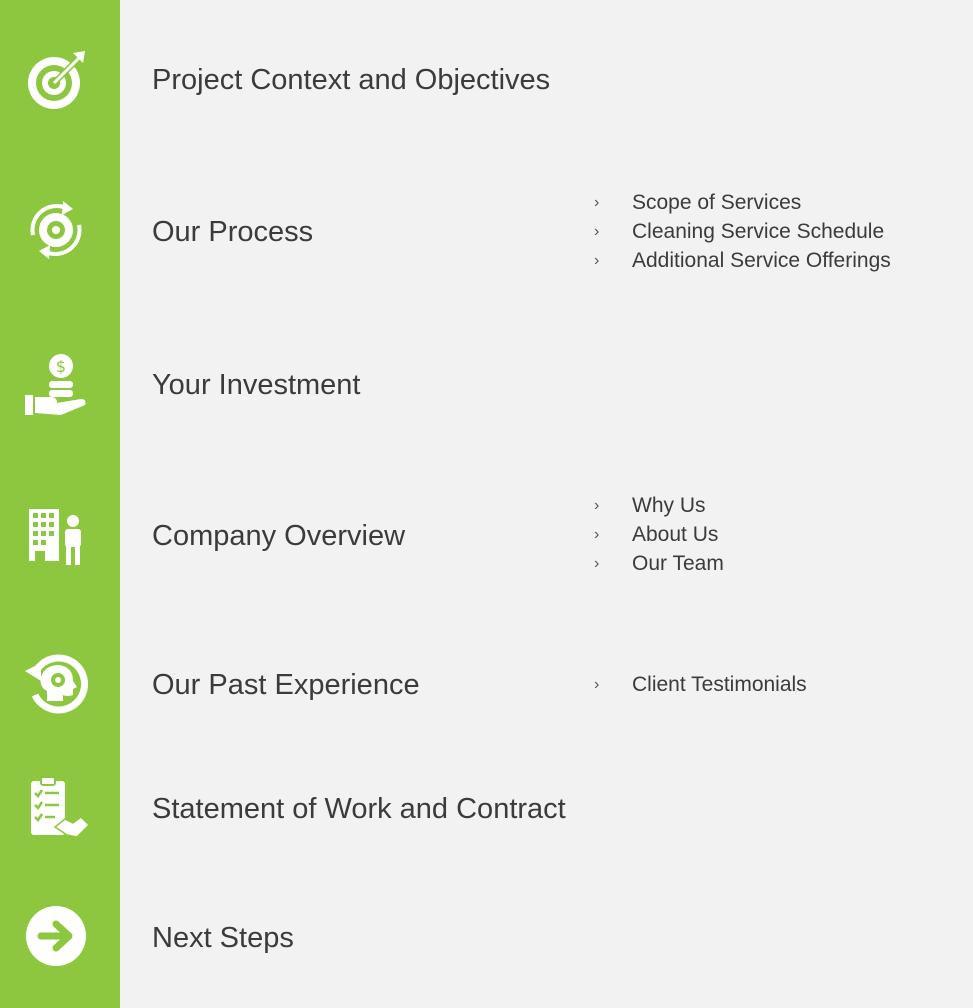 The height and width of the screenshot is (1008, 973). What do you see at coordinates (56, 808) in the screenshot?
I see `checklist-handshake-icon` at bounding box center [56, 808].